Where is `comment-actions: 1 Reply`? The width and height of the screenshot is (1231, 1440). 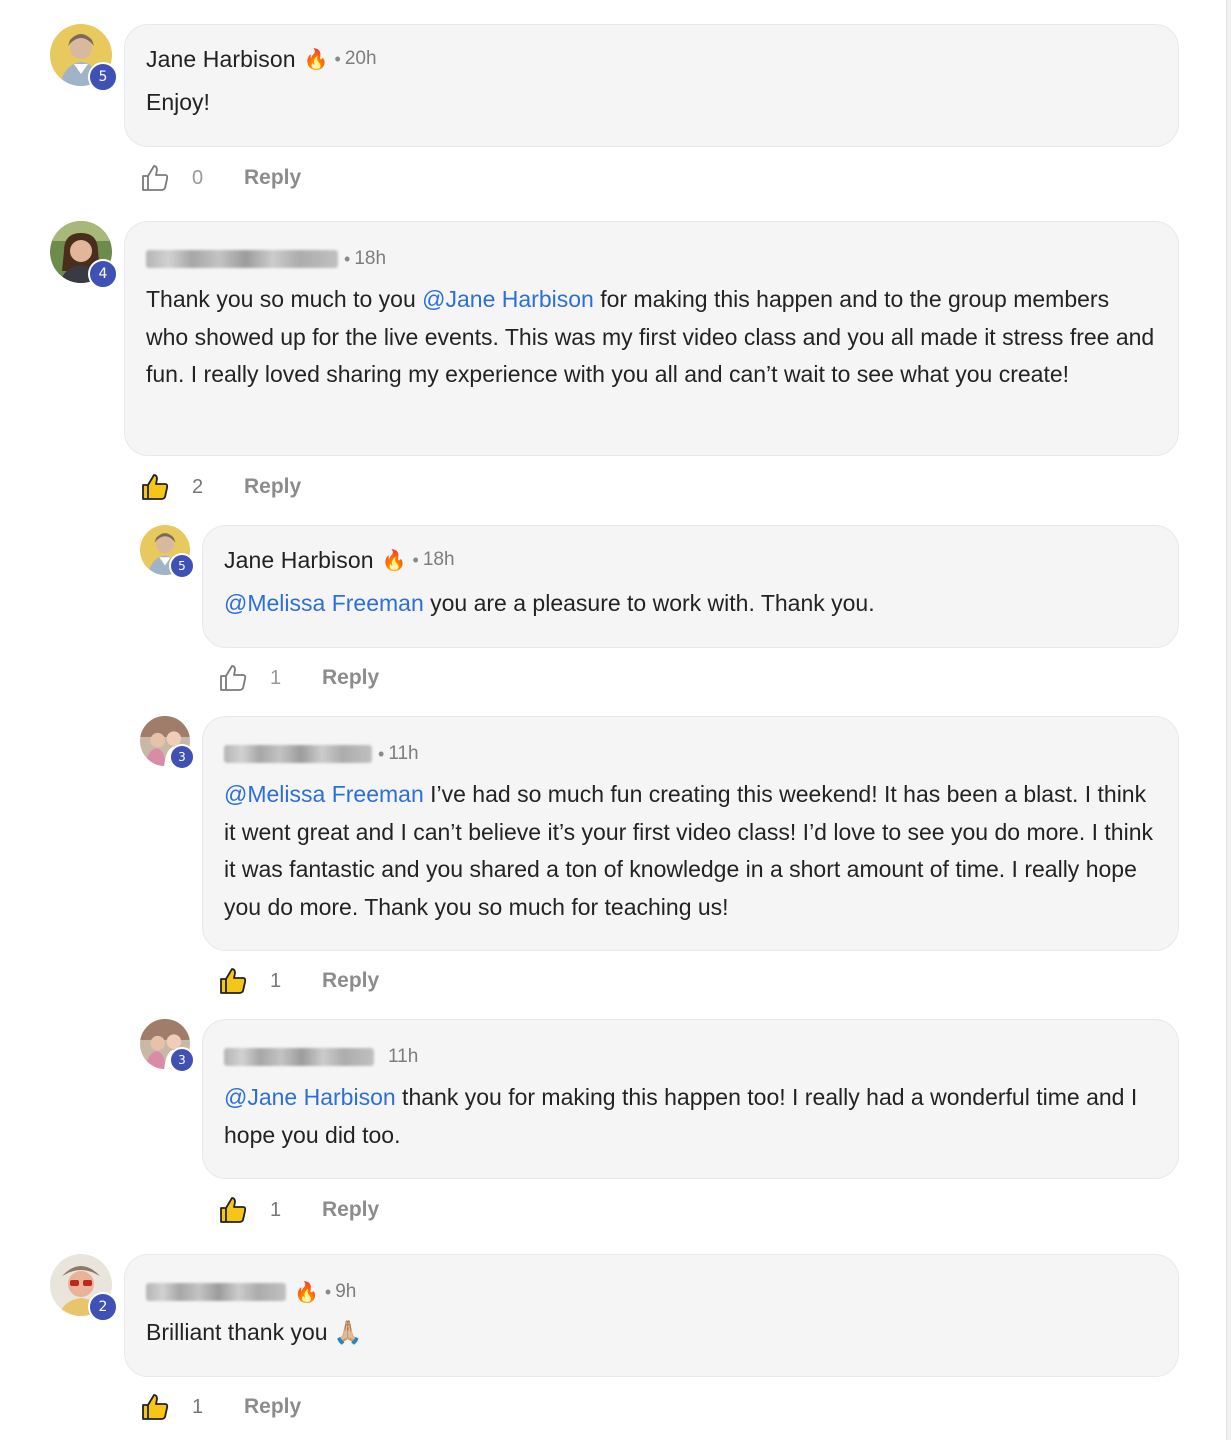 comment-actions: 1 Reply is located at coordinates (220, 1407).